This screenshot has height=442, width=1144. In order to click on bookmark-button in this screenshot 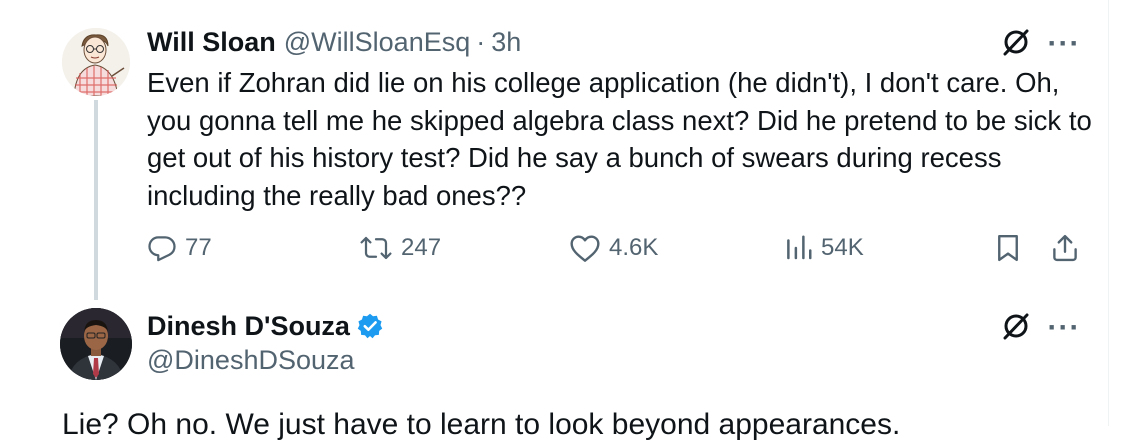, I will do `click(1008, 248)`.